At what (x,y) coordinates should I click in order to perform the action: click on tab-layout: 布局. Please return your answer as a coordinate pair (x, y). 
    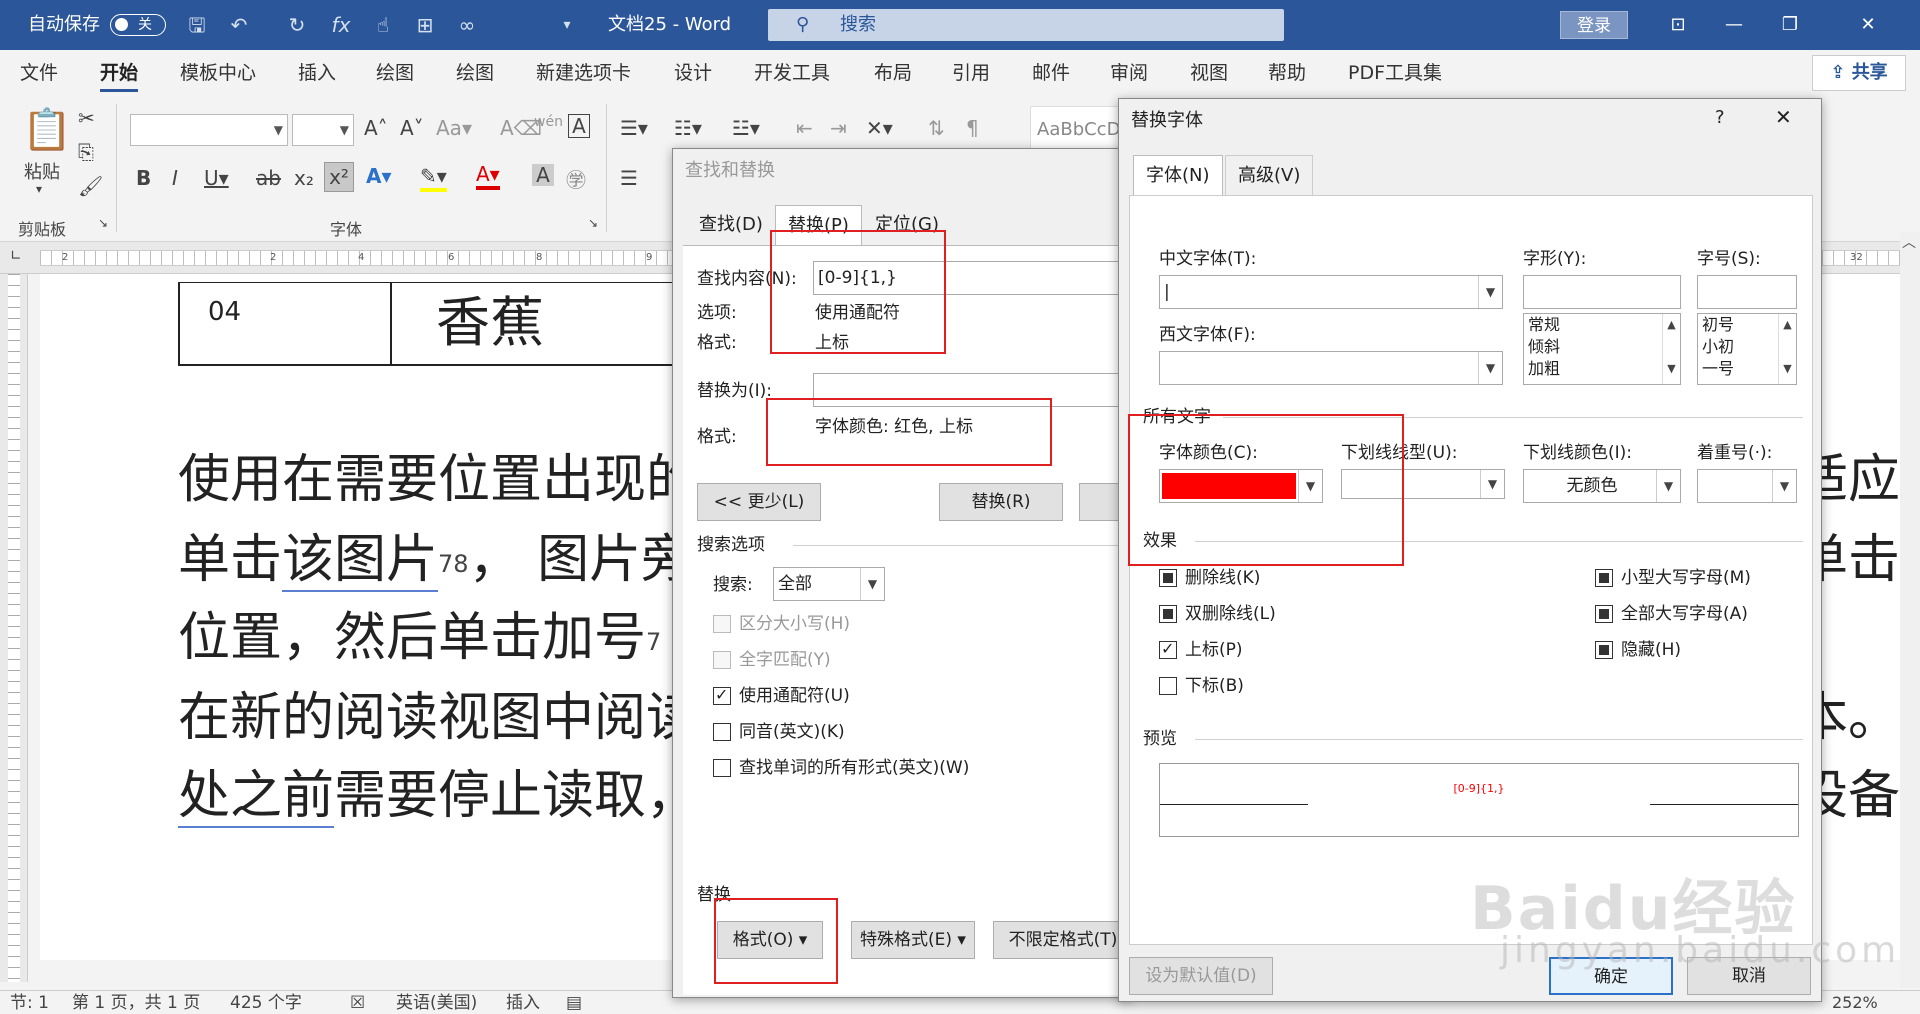
    Looking at the image, I should click on (893, 73).